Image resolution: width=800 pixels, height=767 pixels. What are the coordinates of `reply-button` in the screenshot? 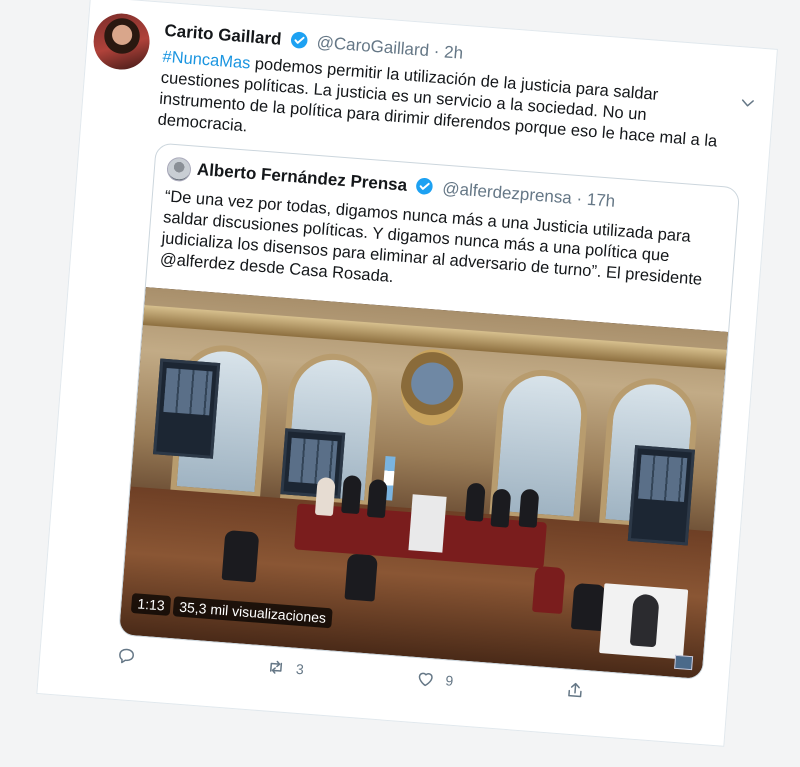 It's located at (131, 656).